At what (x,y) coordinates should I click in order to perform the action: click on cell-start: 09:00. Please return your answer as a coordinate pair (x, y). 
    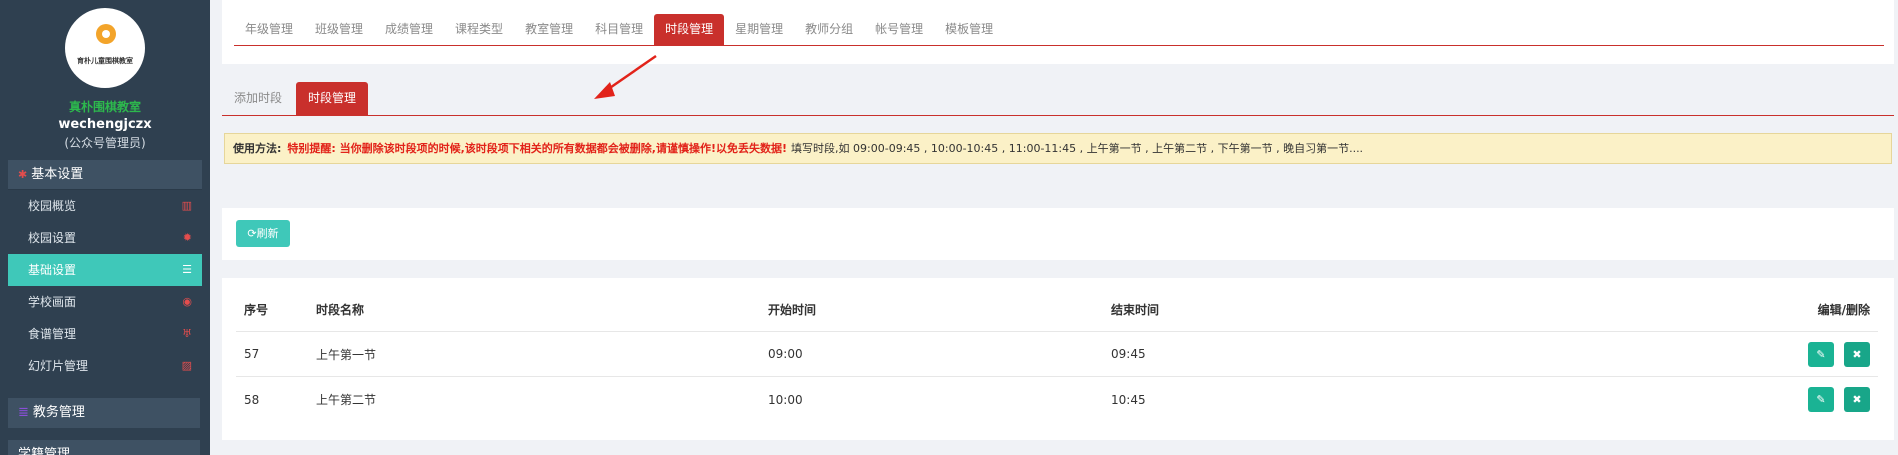
    Looking at the image, I should click on (785, 354).